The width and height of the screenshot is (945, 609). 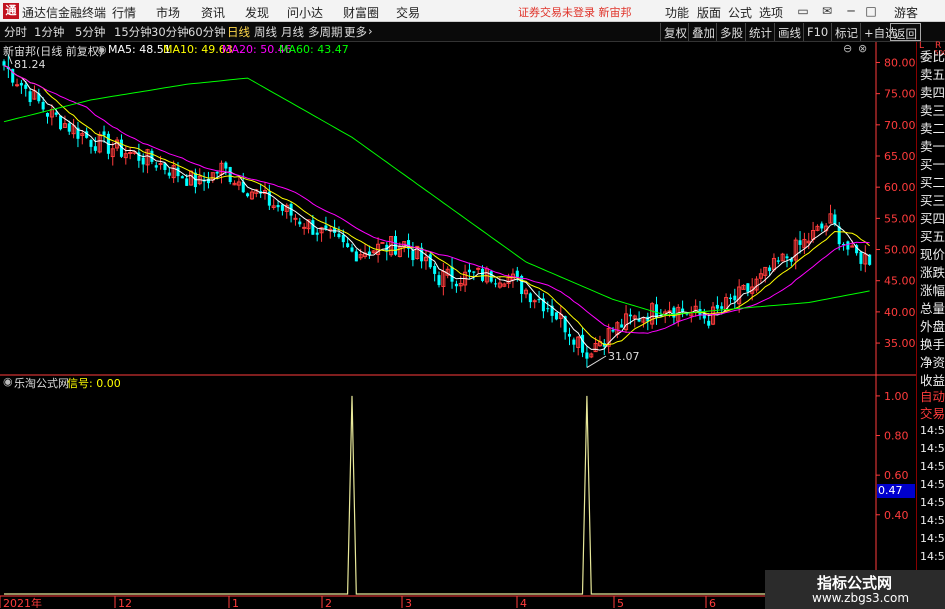 What do you see at coordinates (238, 32) in the screenshot?
I see `period-tab-daily: 日线` at bounding box center [238, 32].